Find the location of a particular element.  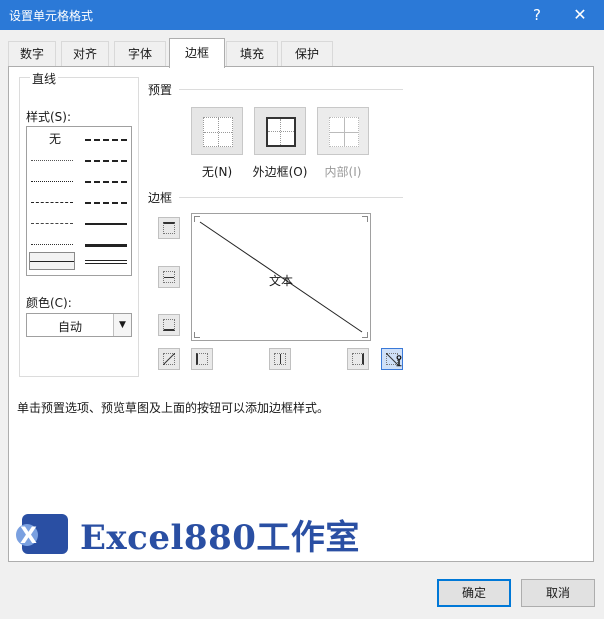

style-label: 样式(S): is located at coordinates (49, 117).